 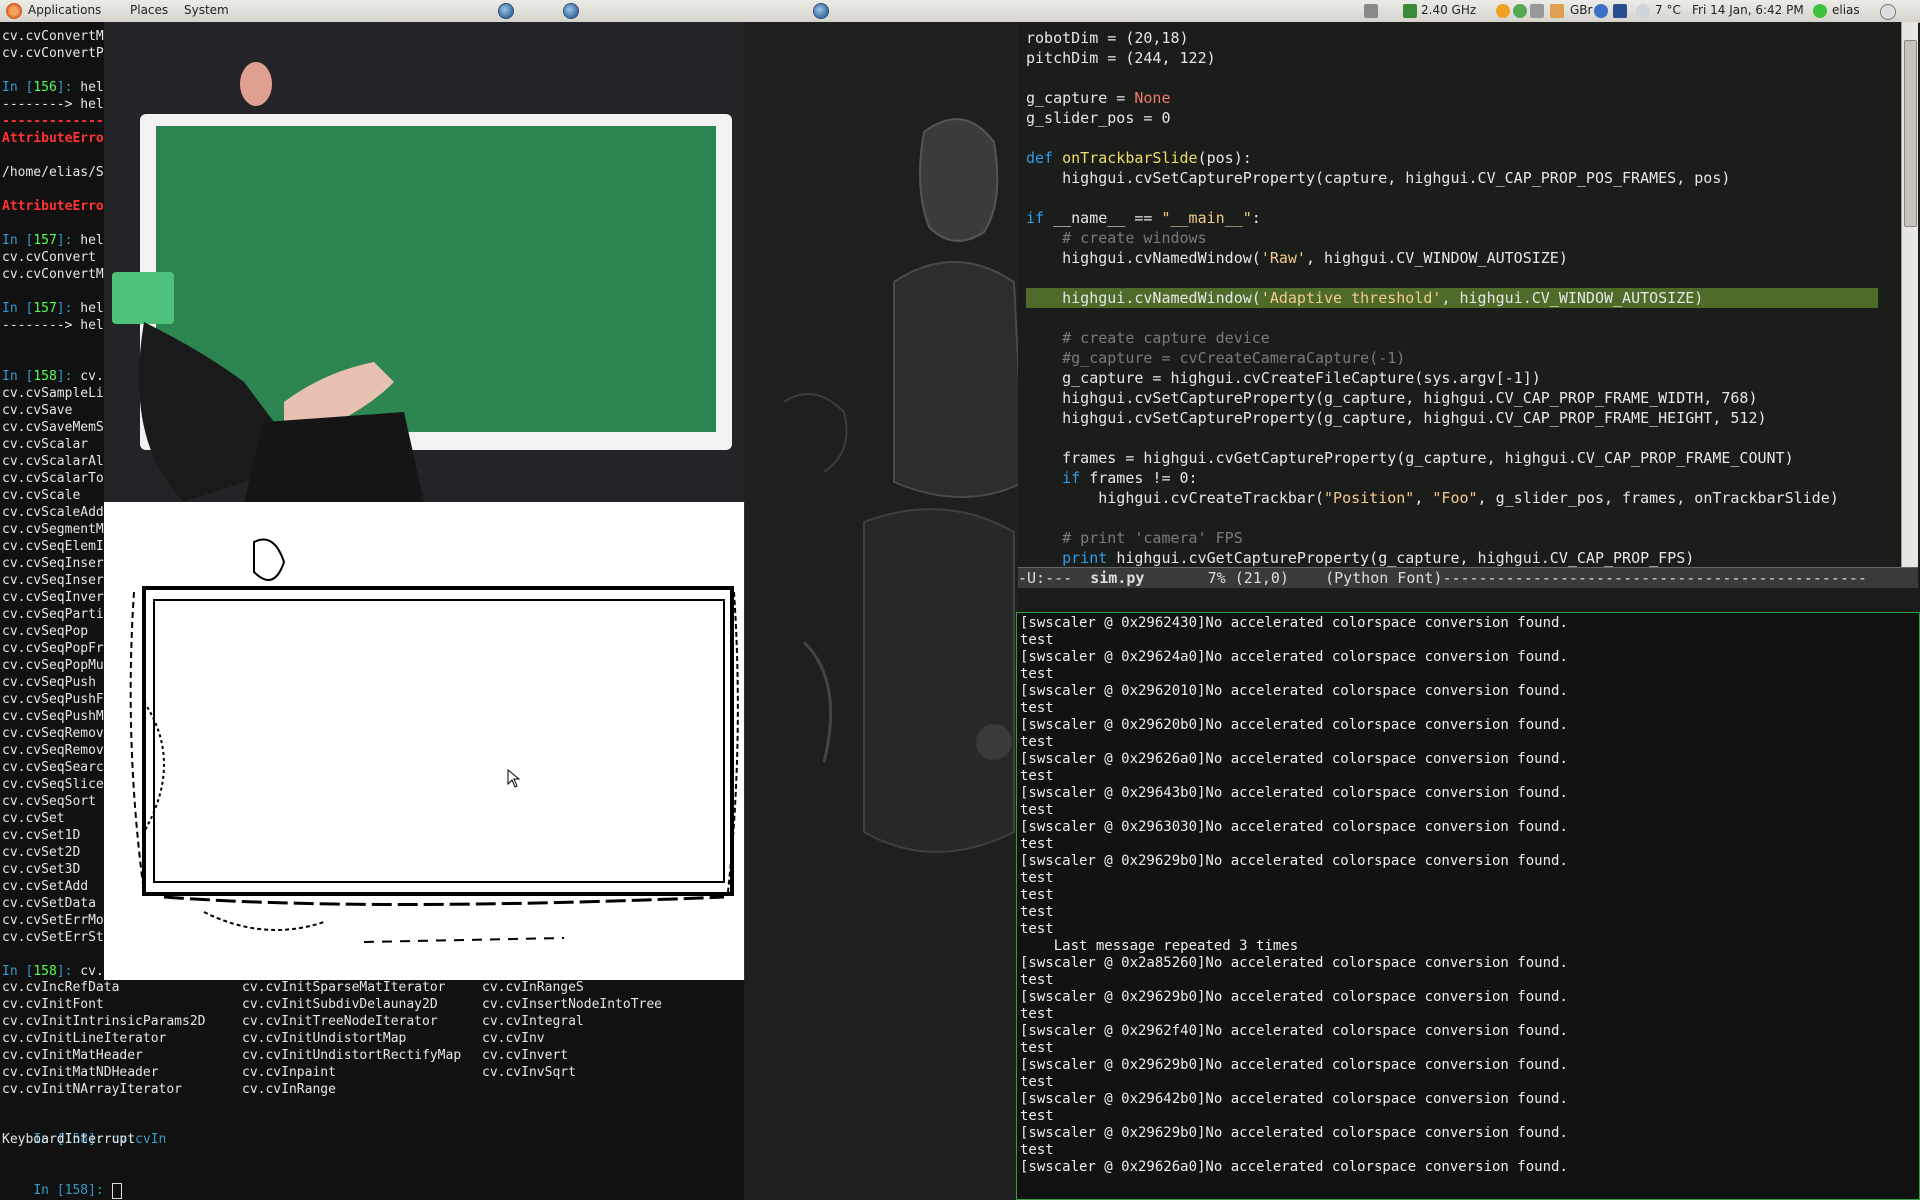 I want to click on terminal-line: cv.cvSeqParti, so click(x=53, y=614).